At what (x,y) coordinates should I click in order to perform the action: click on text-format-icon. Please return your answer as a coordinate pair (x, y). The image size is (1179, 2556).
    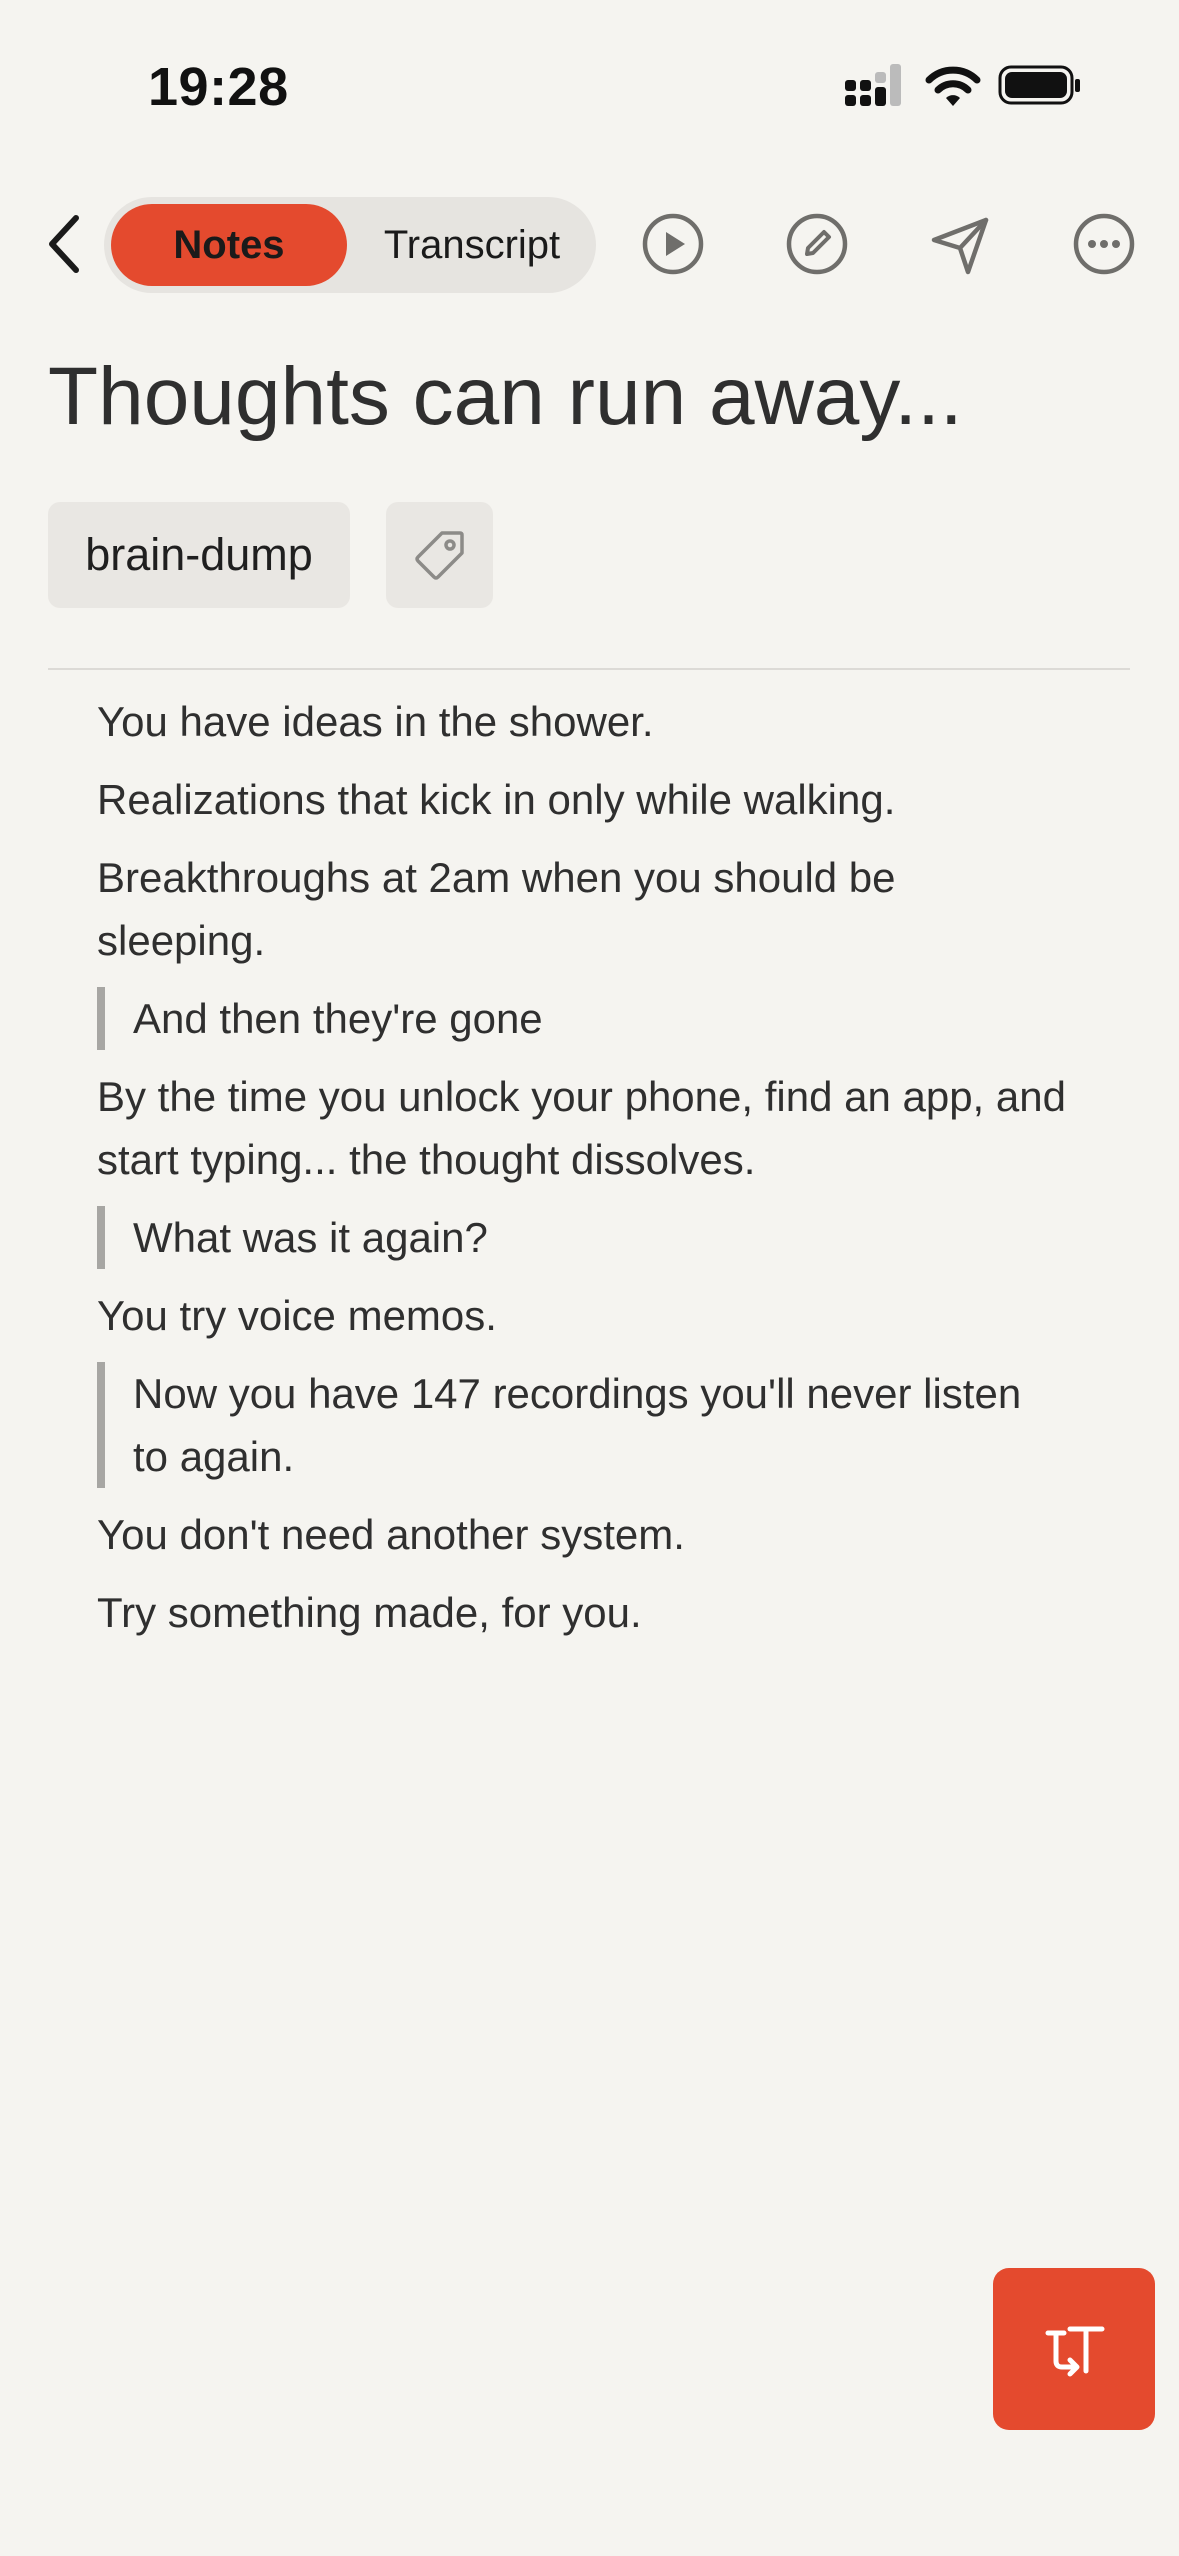
    Looking at the image, I should click on (1075, 2351).